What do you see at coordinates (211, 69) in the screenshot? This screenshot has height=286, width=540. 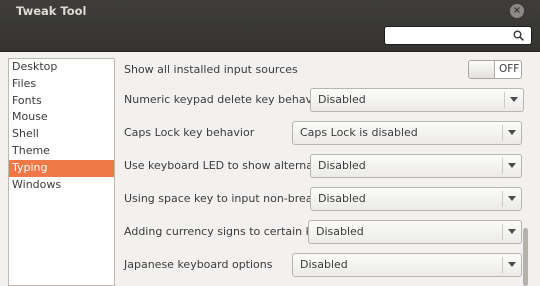 I see `setting-label: Show all installed input sources` at bounding box center [211, 69].